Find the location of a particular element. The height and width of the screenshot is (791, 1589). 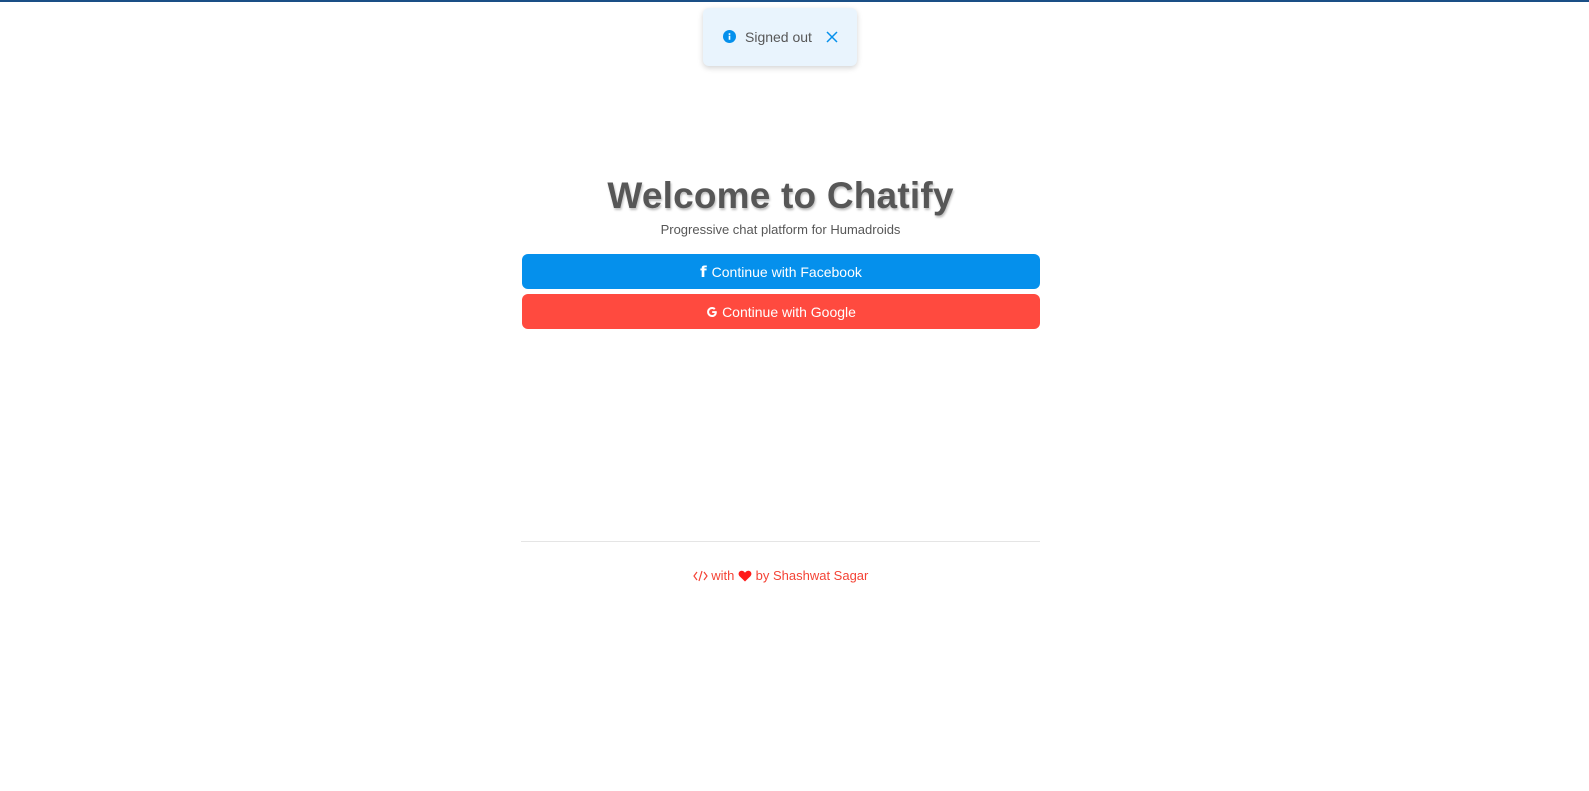

footer-with-text: with is located at coordinates (723, 575).